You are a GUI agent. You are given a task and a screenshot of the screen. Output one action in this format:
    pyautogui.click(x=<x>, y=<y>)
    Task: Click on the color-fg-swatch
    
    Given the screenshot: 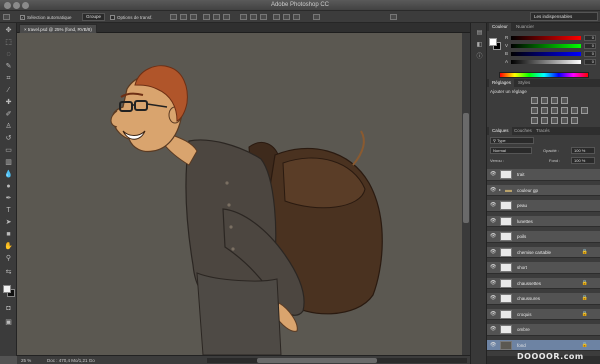 What is the action you would take?
    pyautogui.click(x=493, y=42)
    